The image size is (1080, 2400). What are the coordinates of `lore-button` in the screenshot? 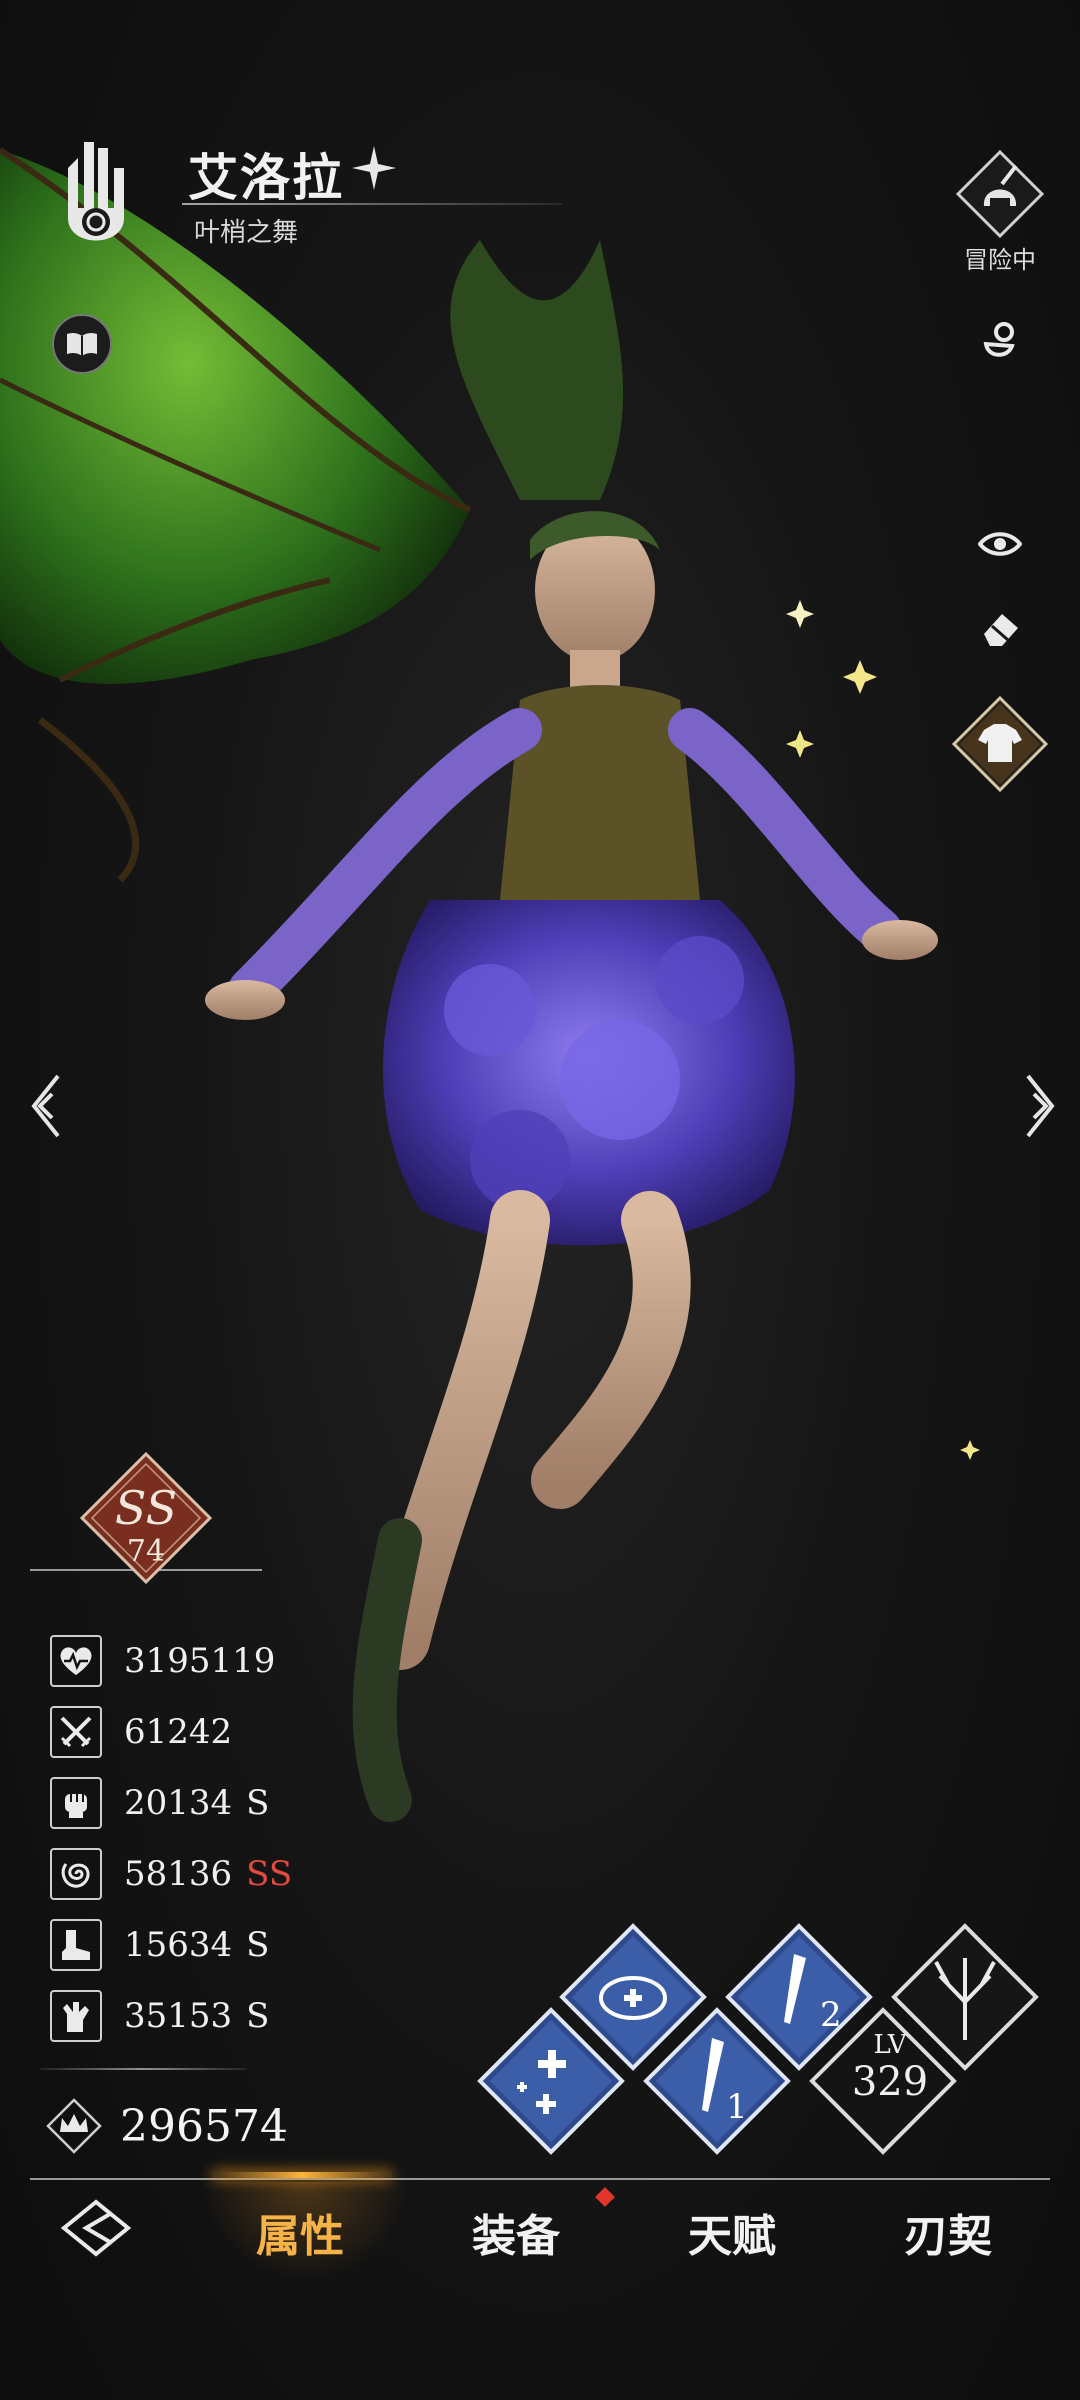 It's located at (82, 344).